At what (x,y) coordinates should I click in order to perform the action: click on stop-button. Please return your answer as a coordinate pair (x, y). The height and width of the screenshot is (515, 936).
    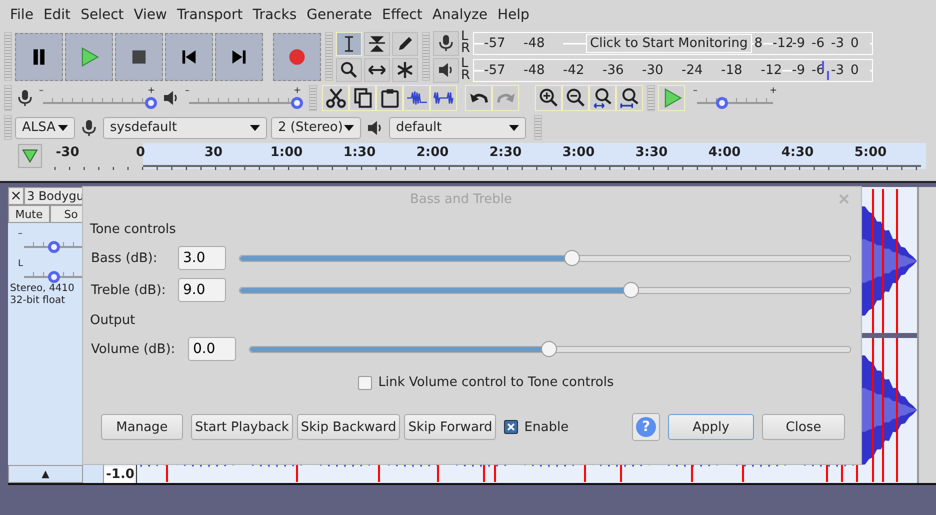
    Looking at the image, I should click on (139, 56).